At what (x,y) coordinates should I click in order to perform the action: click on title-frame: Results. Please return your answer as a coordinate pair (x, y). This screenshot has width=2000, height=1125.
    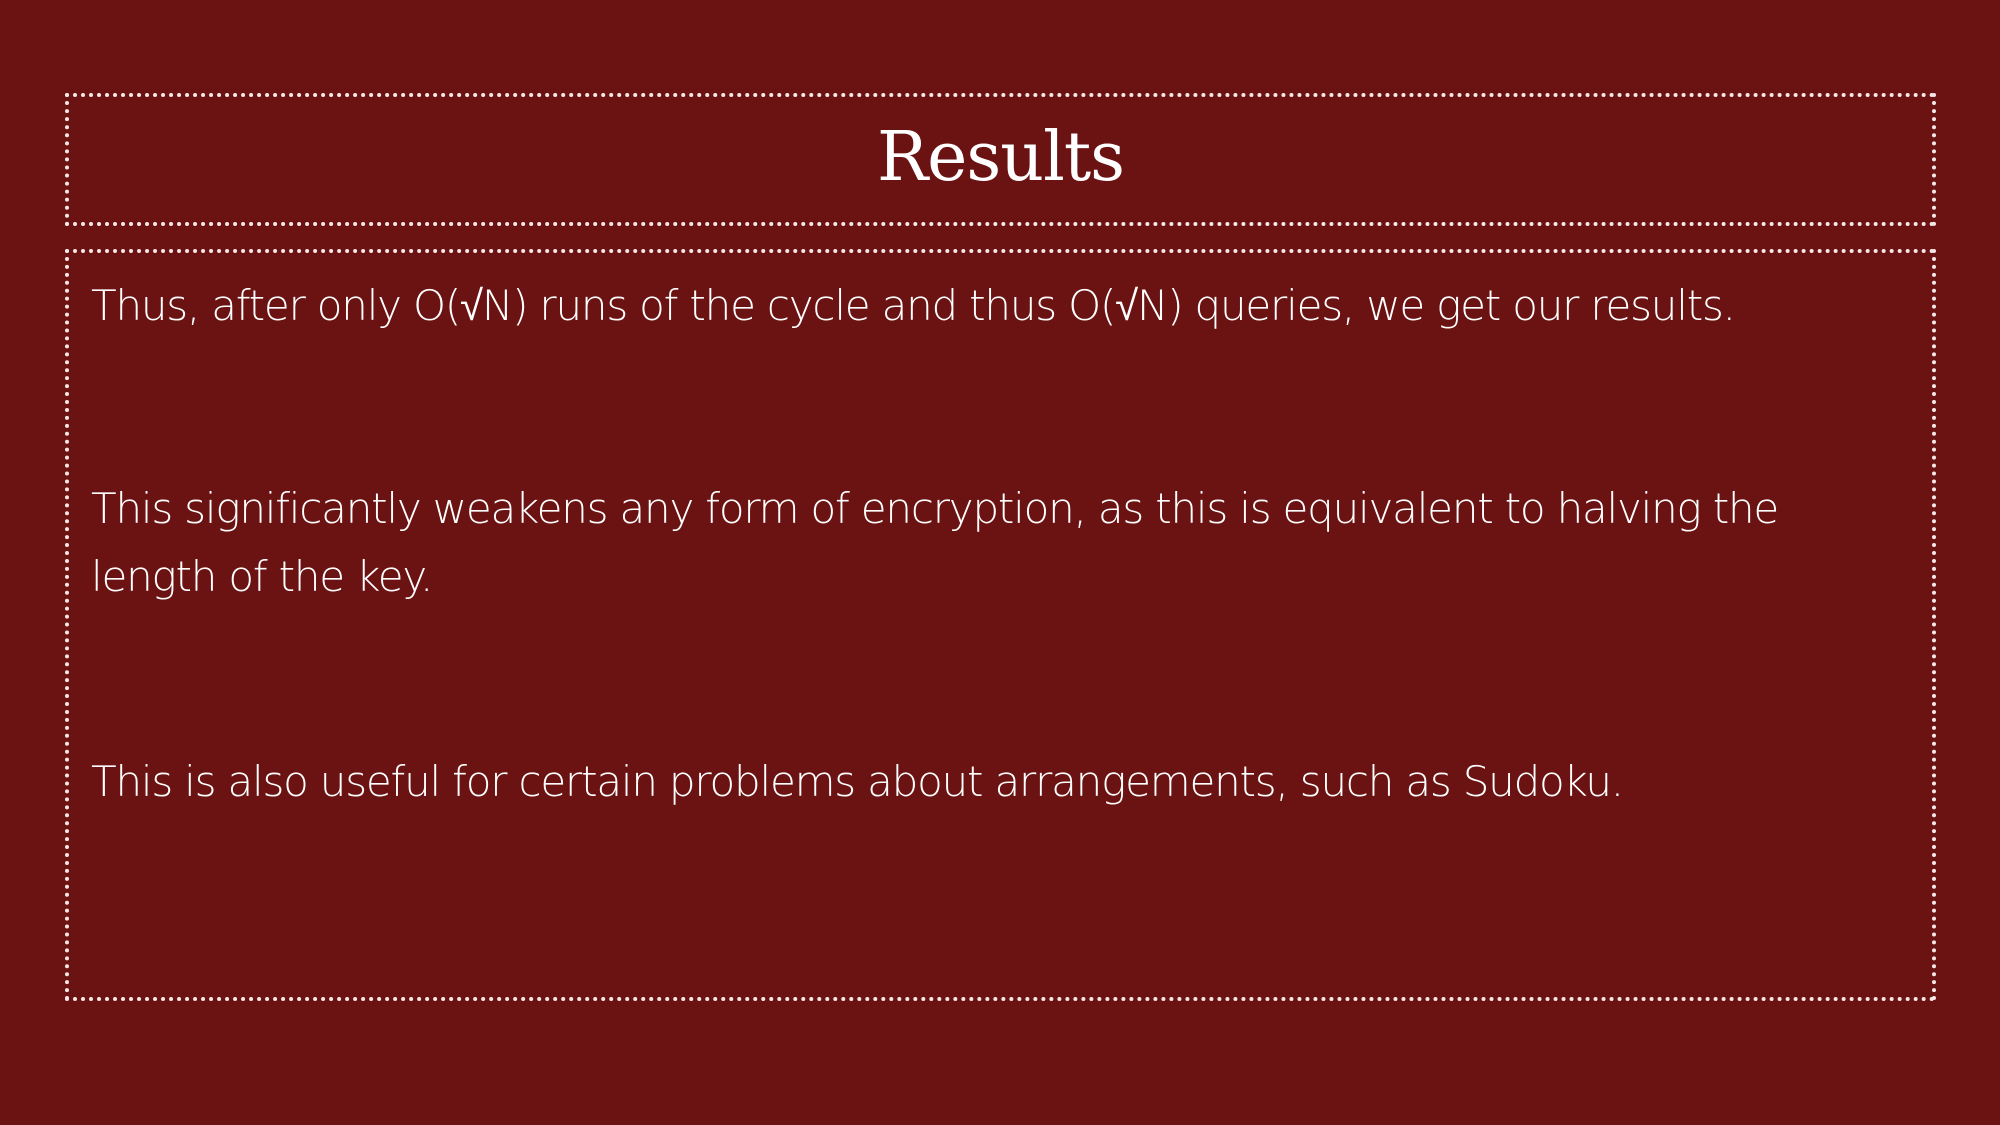
    Looking at the image, I should click on (1000, 159).